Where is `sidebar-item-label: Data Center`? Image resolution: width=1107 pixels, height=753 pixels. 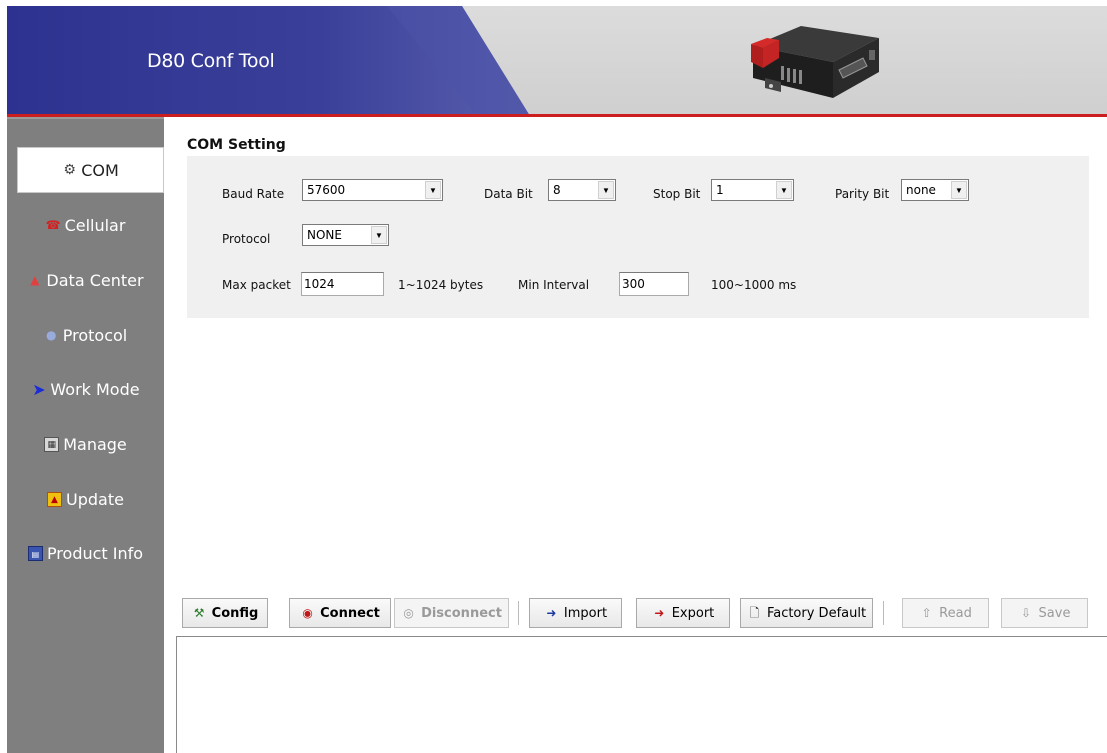 sidebar-item-label: Data Center is located at coordinates (95, 280).